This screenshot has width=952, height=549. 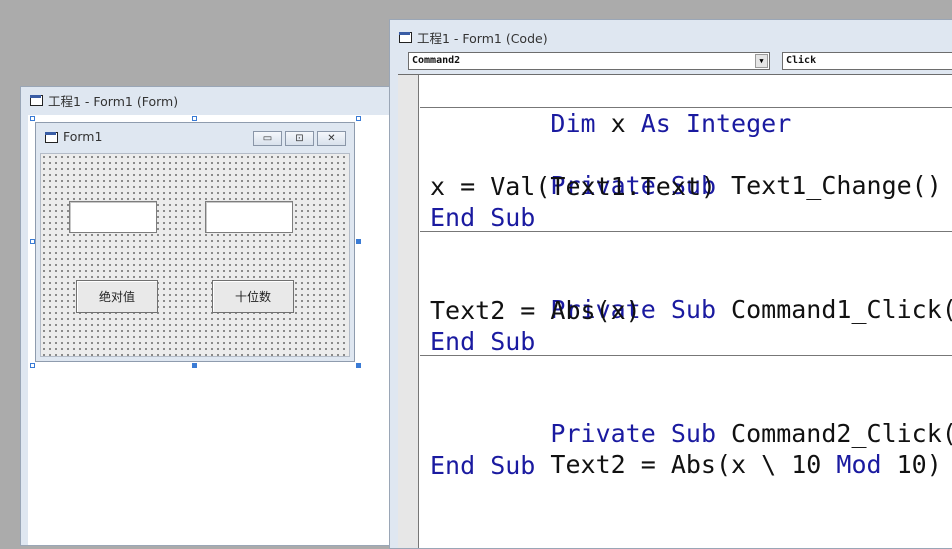 What do you see at coordinates (535, 310) in the screenshot?
I see `code-line-body2: Text2 = Abs(x)` at bounding box center [535, 310].